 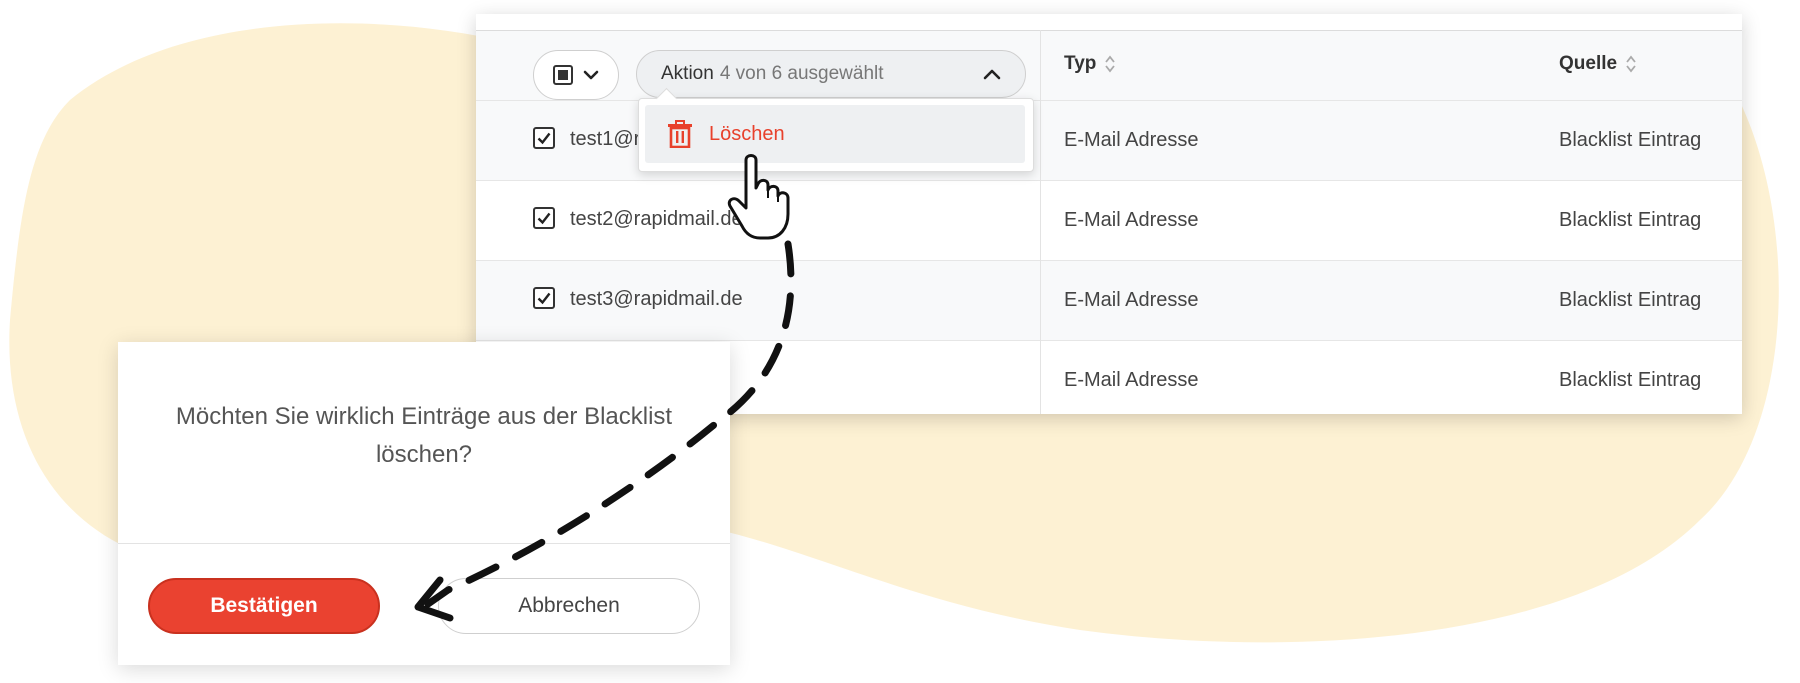 I want to click on column-divider, so click(x=1040, y=222).